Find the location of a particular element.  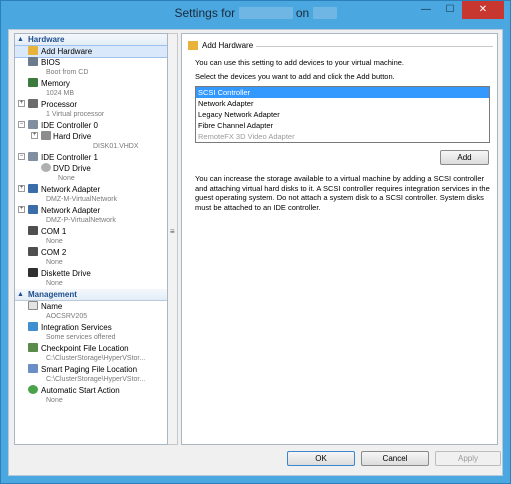

add-button: Add is located at coordinates (464, 157).